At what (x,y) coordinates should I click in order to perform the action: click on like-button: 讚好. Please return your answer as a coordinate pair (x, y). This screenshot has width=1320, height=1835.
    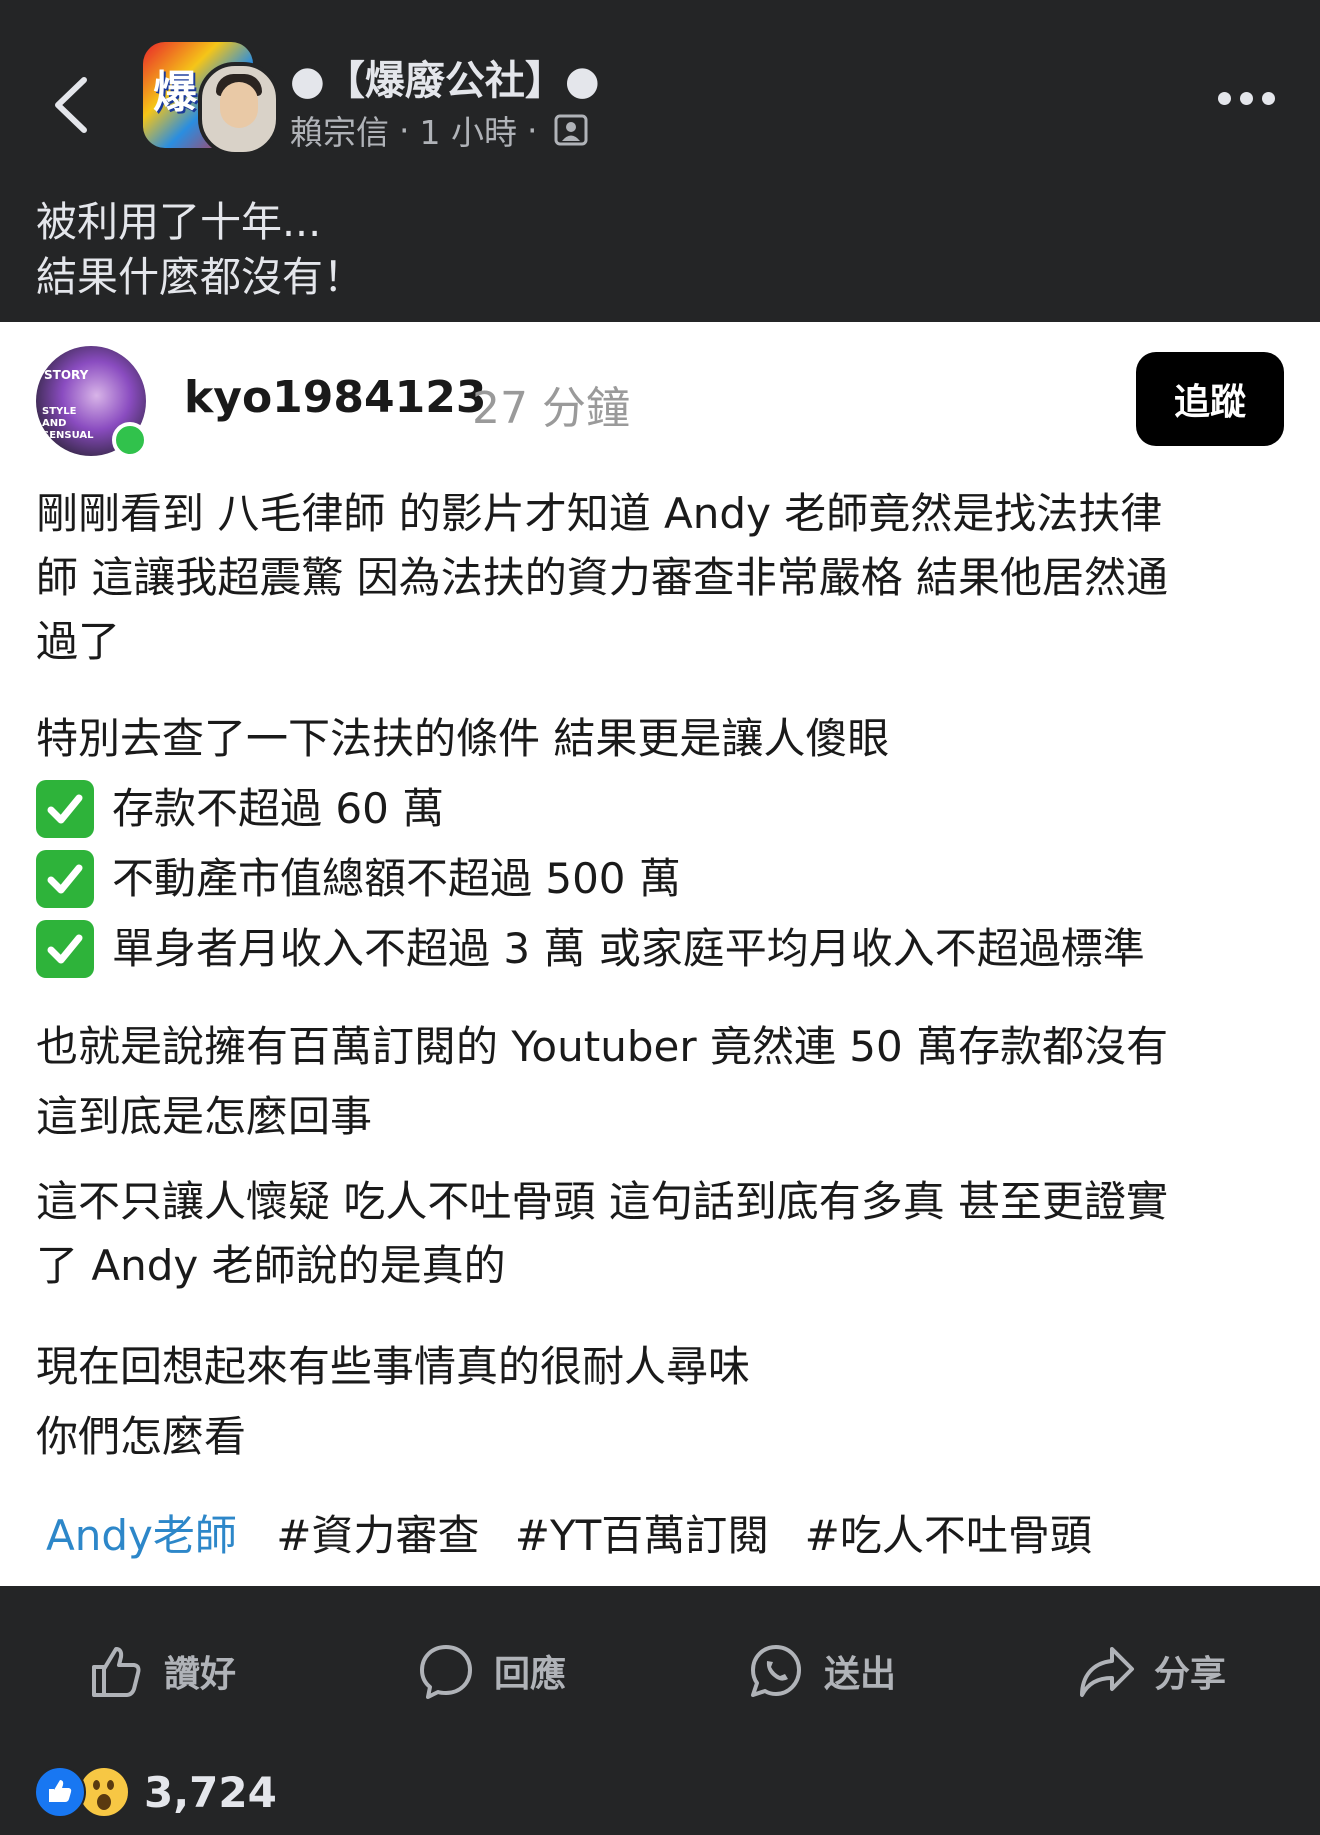
    Looking at the image, I should click on (161, 1671).